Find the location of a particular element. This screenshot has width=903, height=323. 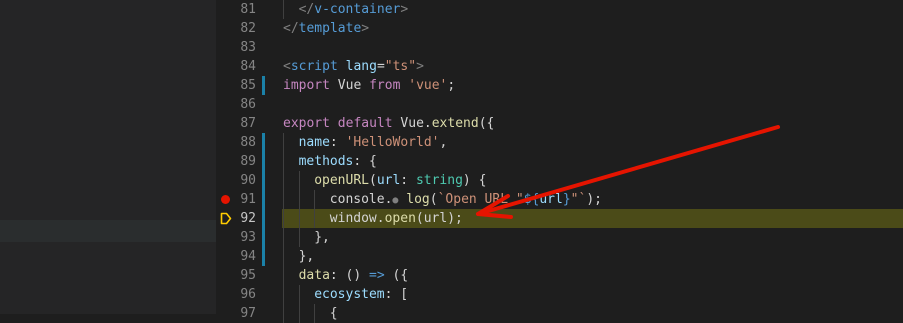

arrow-shaft is located at coordinates (628, 170).